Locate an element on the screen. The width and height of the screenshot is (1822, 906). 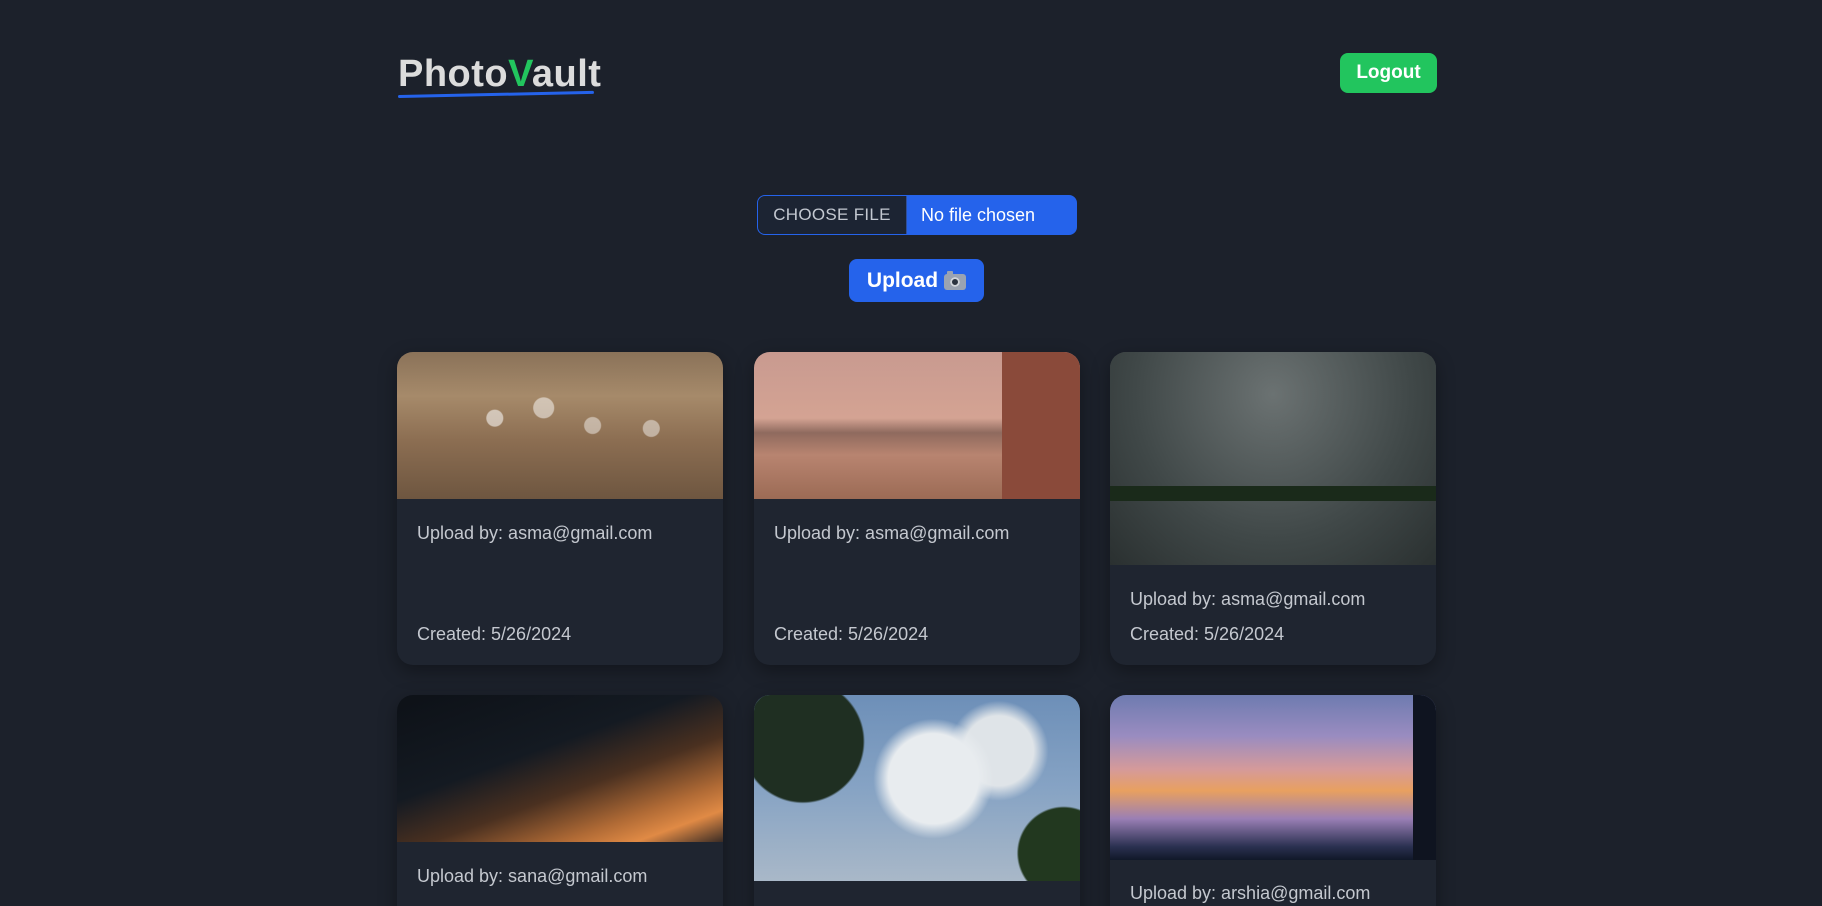
upload-button: Upload is located at coordinates (916, 280).